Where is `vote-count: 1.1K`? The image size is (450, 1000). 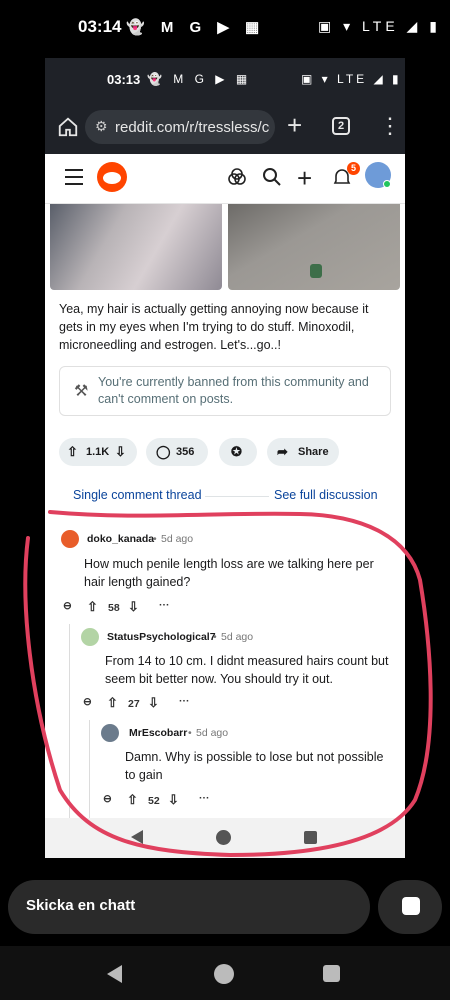
vote-count: 1.1K is located at coordinates (98, 452).